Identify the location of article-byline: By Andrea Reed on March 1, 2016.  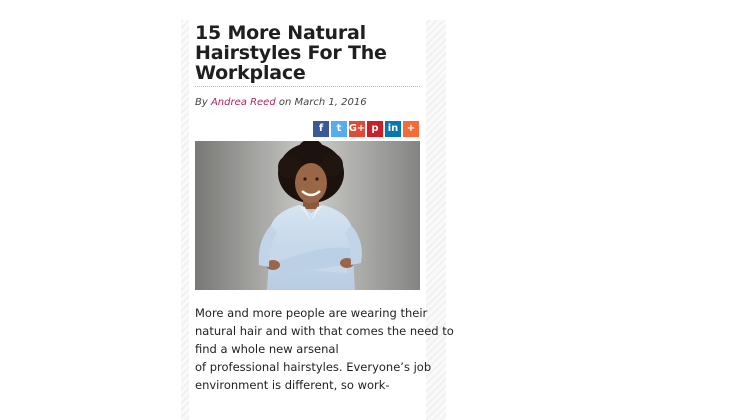
(281, 103).